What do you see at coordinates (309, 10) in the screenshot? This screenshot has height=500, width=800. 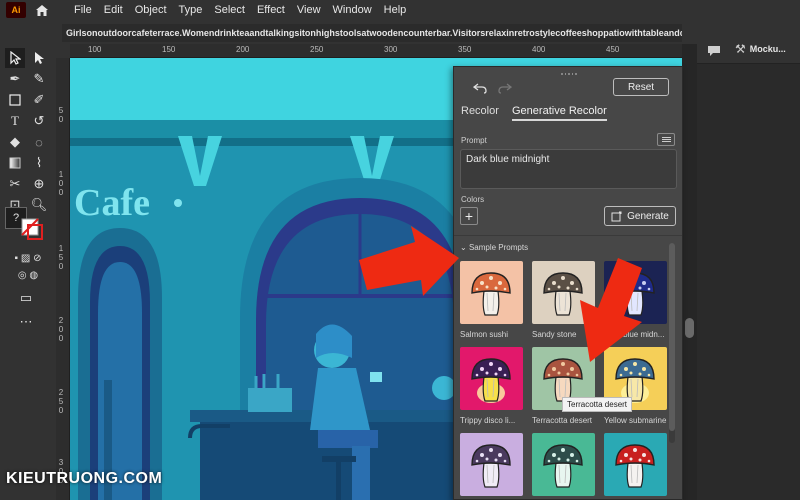 I see `menu-view: View` at bounding box center [309, 10].